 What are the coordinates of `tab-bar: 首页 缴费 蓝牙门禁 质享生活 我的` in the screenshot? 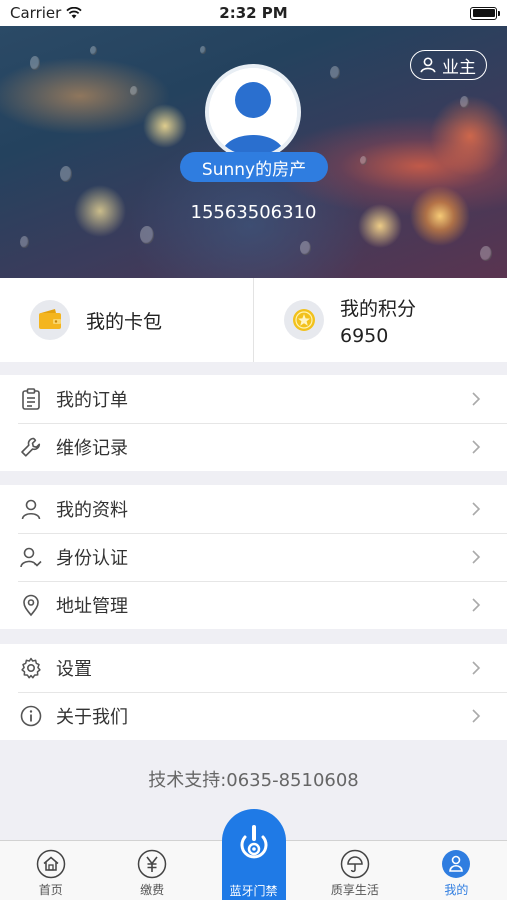 It's located at (253, 854).